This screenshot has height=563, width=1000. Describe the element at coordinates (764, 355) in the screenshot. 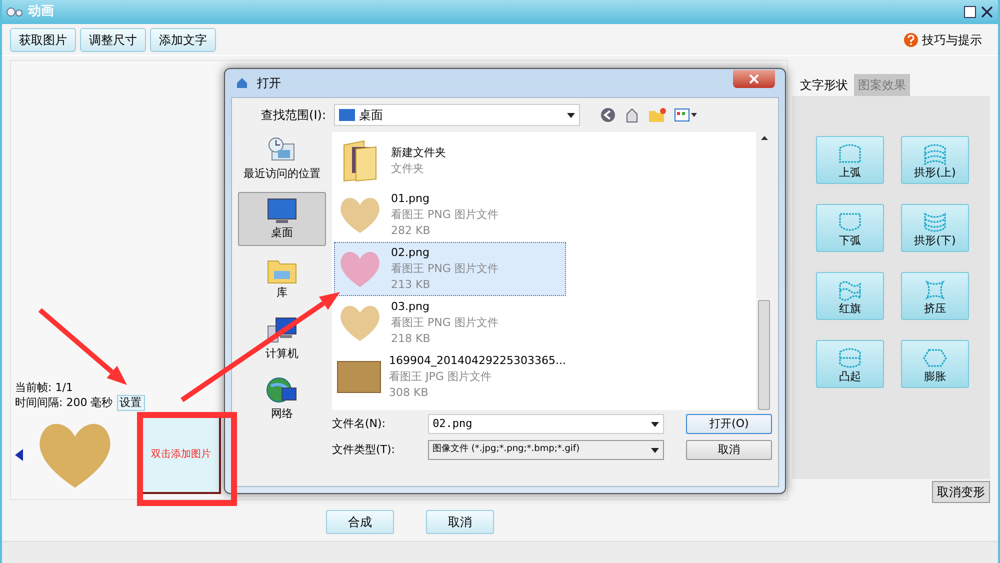

I see `scroll-thumb` at that location.